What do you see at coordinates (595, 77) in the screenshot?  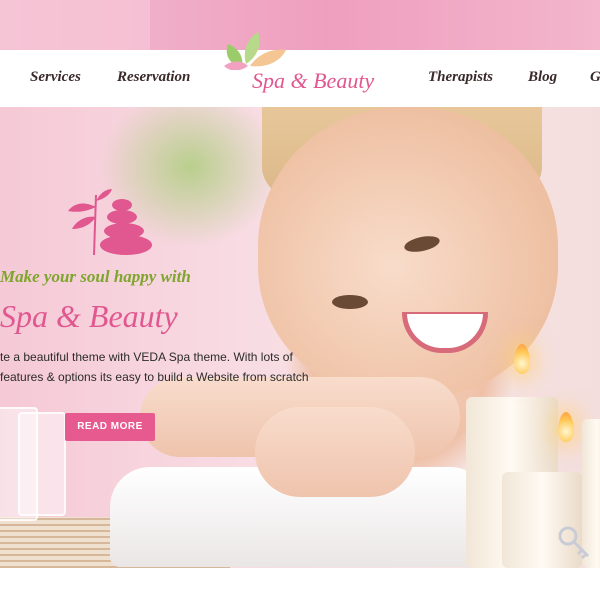 I see `nav-link-partial: G` at bounding box center [595, 77].